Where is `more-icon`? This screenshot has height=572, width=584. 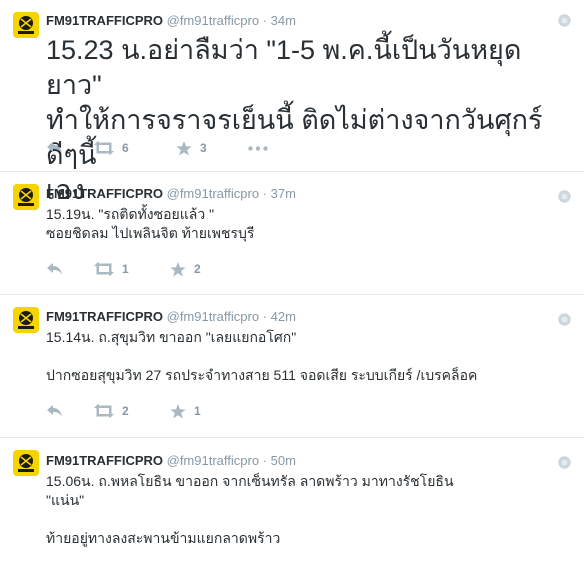
more-icon is located at coordinates (258, 148).